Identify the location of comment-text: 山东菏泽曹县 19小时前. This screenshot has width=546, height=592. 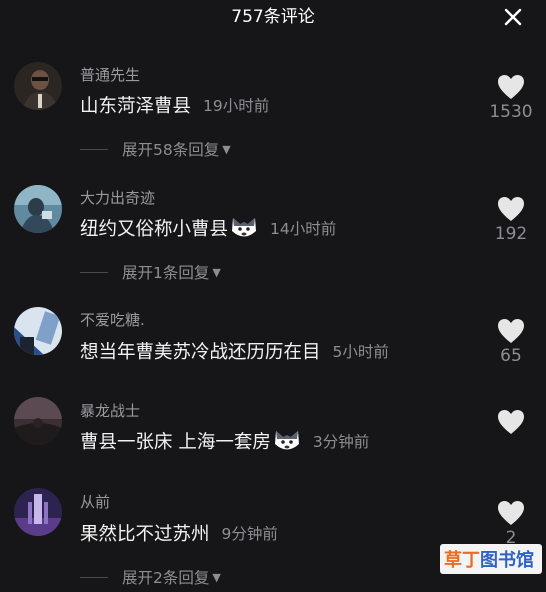
(174, 105).